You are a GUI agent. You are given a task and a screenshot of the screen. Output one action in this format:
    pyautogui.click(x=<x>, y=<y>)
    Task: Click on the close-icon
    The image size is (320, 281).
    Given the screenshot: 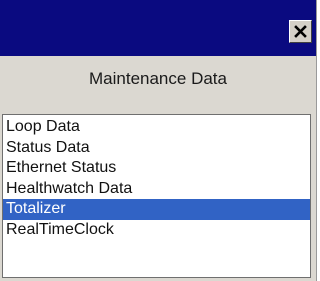 What is the action you would take?
    pyautogui.click(x=300, y=31)
    